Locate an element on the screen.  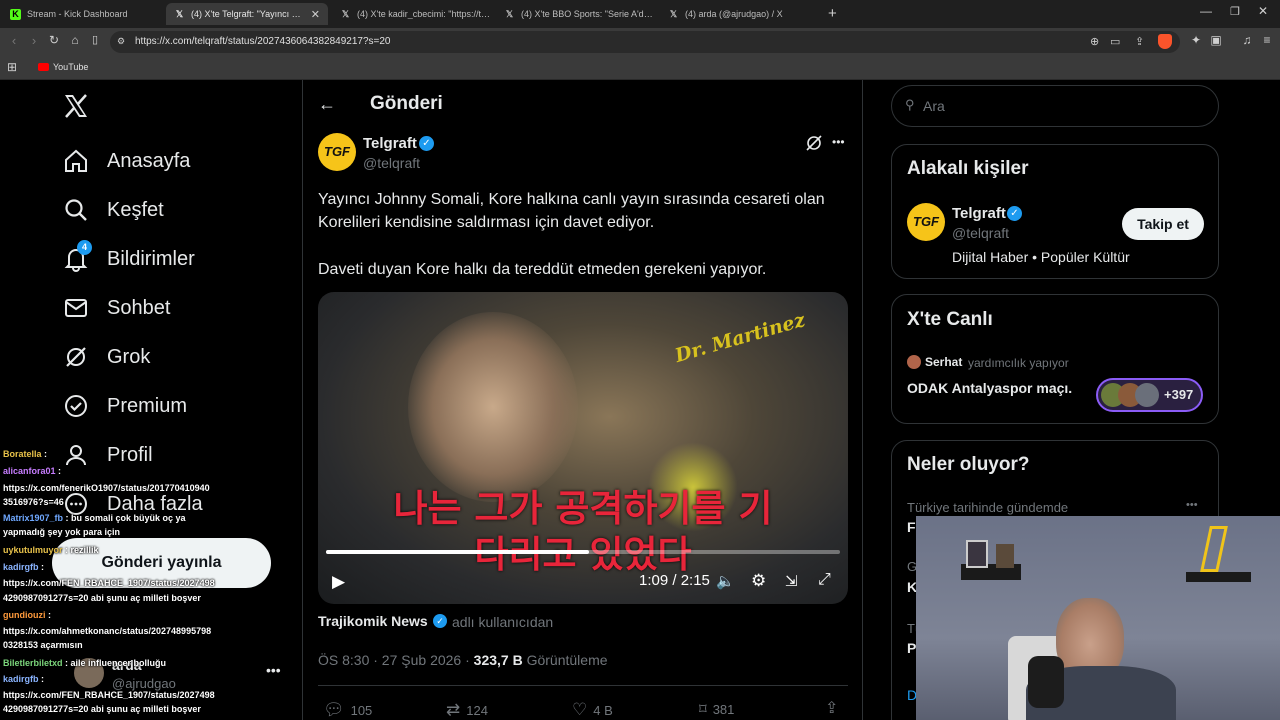
maximize-button: ❐ is located at coordinates (1235, 11).